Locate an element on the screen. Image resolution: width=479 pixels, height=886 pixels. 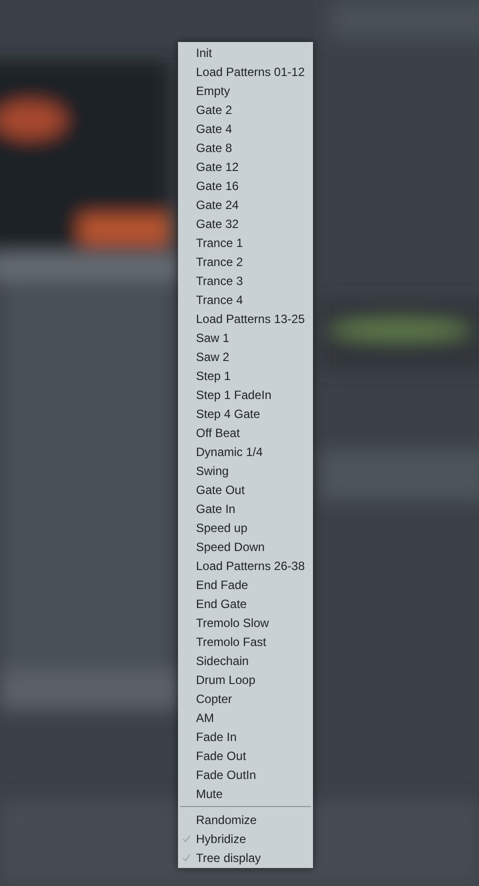
menu-item: Swing is located at coordinates (245, 470).